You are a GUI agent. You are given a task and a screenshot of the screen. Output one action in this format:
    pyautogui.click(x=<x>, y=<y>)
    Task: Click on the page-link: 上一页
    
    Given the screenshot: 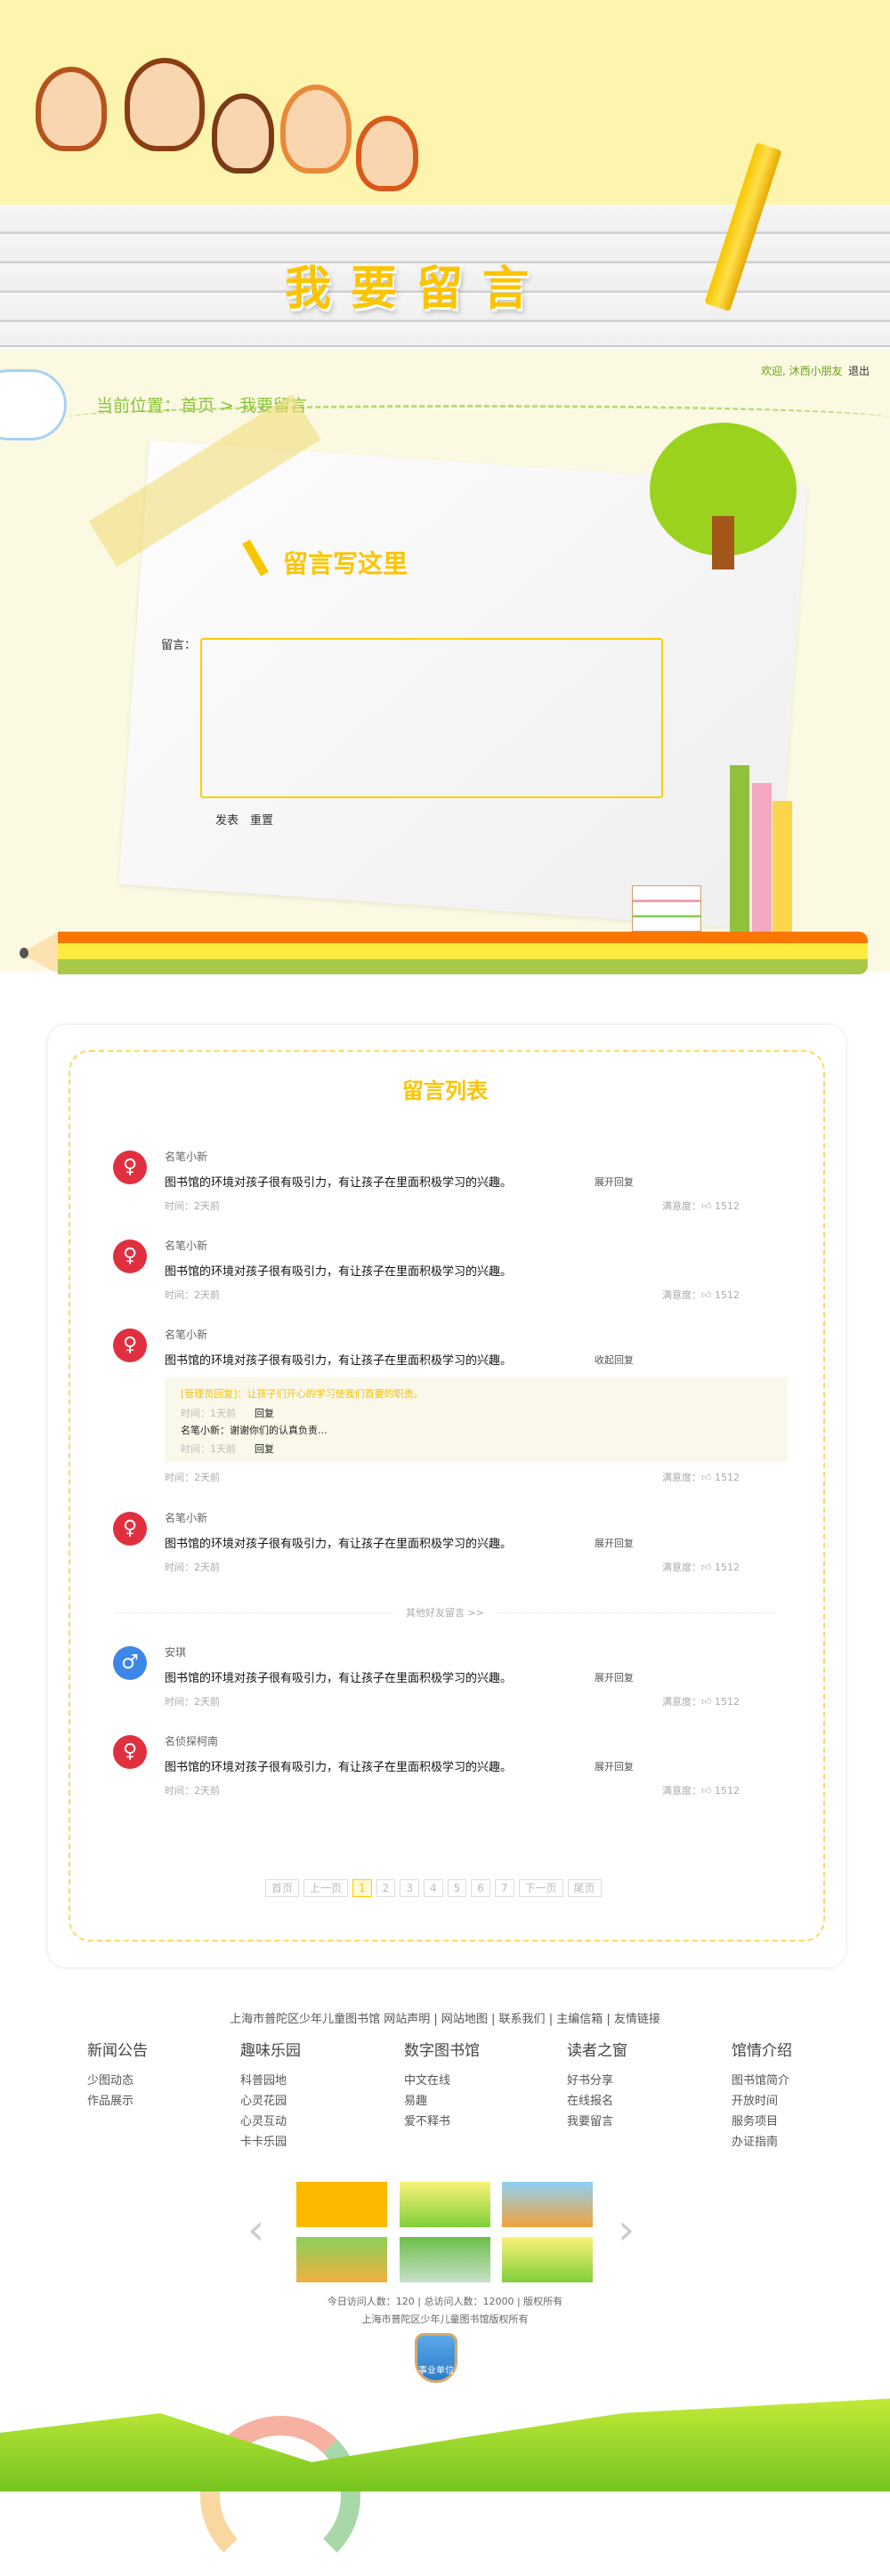 What is the action you would take?
    pyautogui.click(x=326, y=1888)
    